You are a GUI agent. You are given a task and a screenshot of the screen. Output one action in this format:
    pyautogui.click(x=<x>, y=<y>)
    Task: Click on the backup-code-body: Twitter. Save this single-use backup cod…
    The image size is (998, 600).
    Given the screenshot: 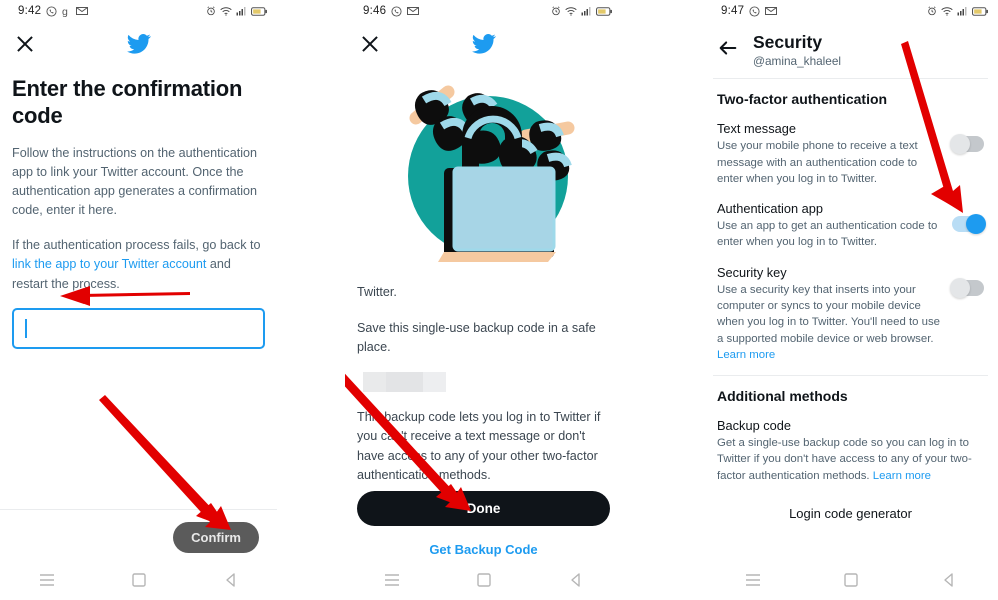 What is the action you would take?
    pyautogui.click(x=483, y=384)
    